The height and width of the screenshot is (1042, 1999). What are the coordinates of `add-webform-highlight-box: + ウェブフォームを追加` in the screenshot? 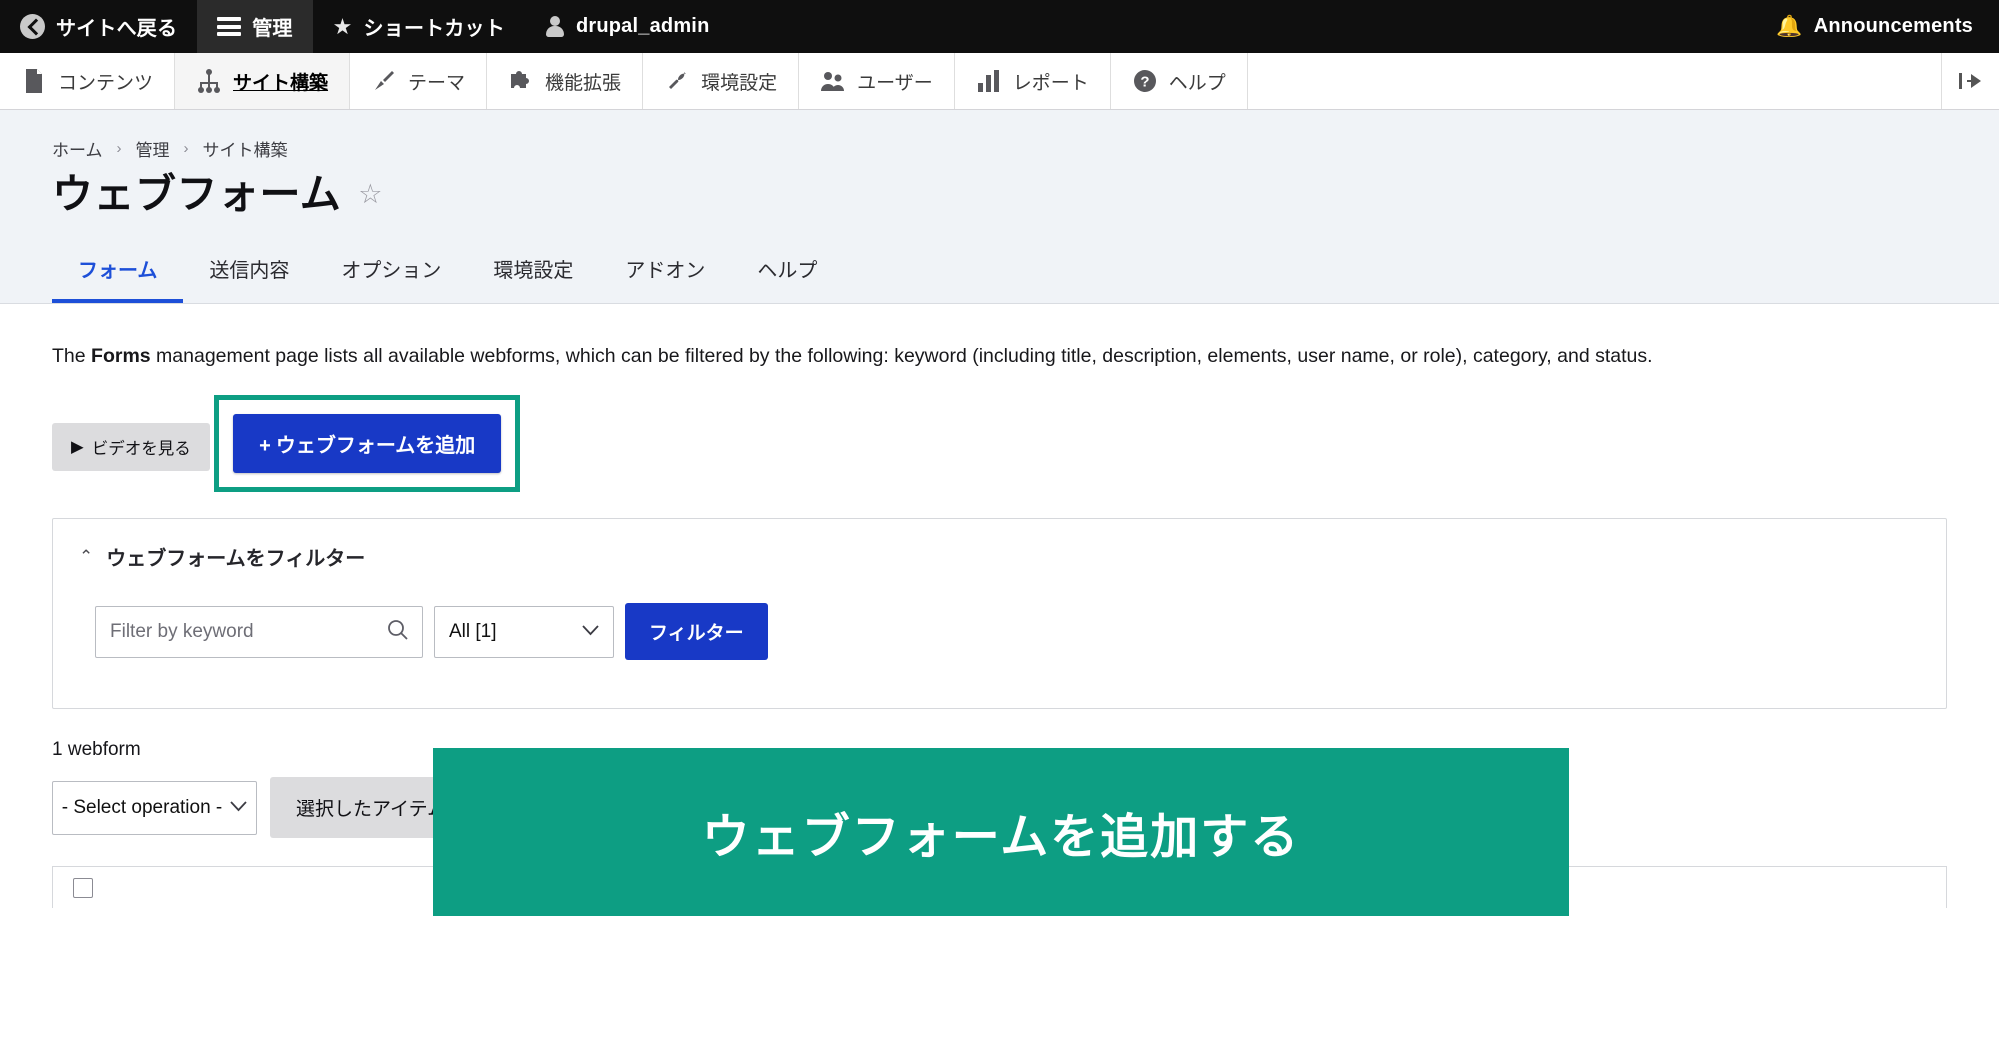 It's located at (367, 444).